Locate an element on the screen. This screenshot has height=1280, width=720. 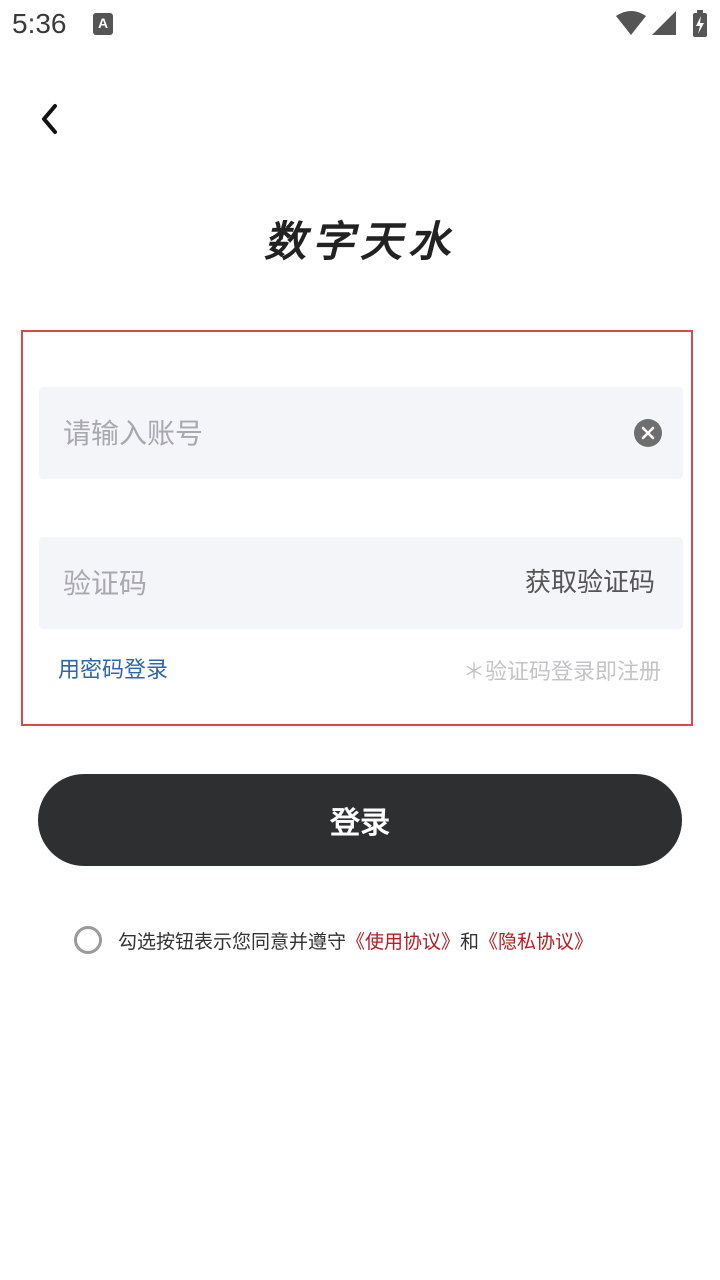
register-hint: ＊验证码登录即注册 is located at coordinates (561, 672).